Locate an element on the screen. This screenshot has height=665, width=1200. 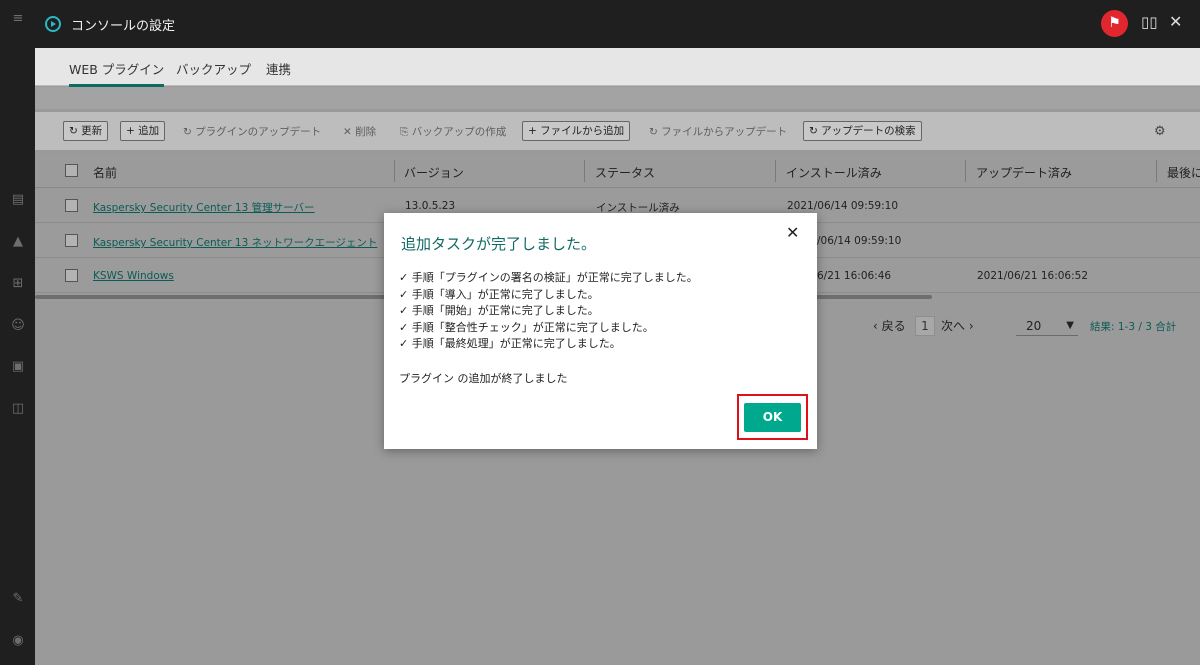
account-icon: ◉ is located at coordinates (18, 641).